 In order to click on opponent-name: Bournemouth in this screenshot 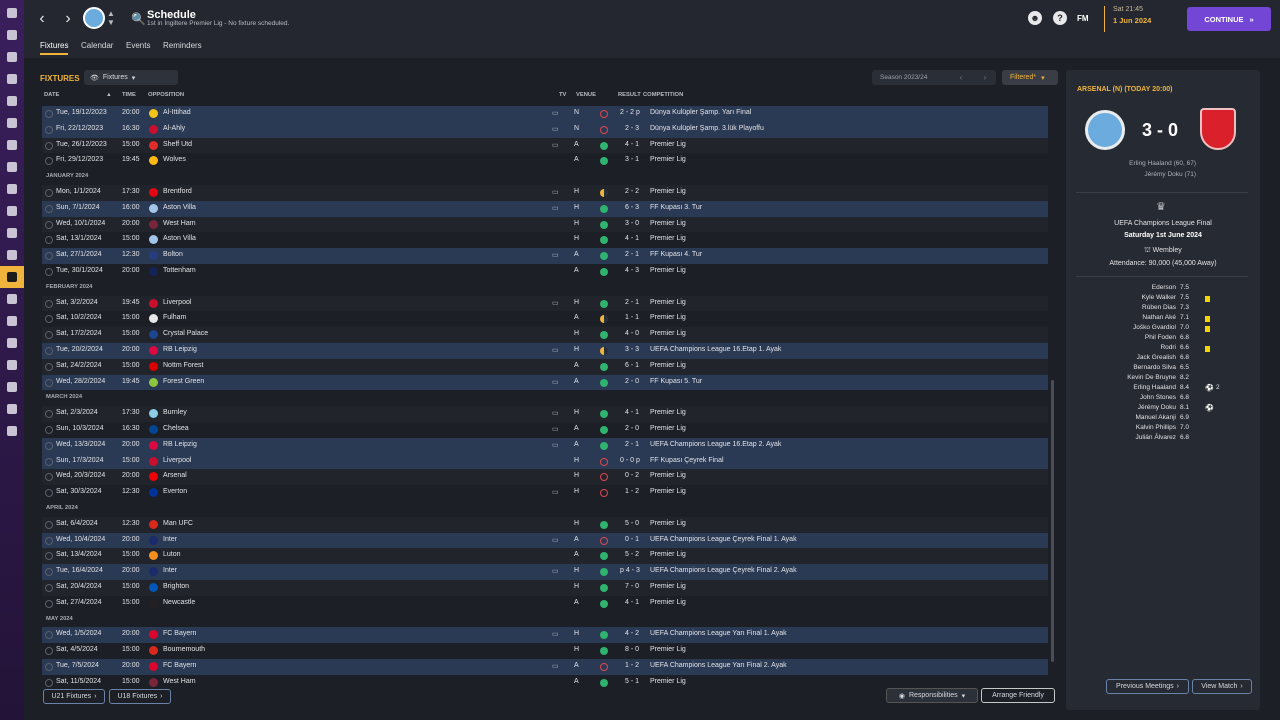, I will do `click(184, 649)`.